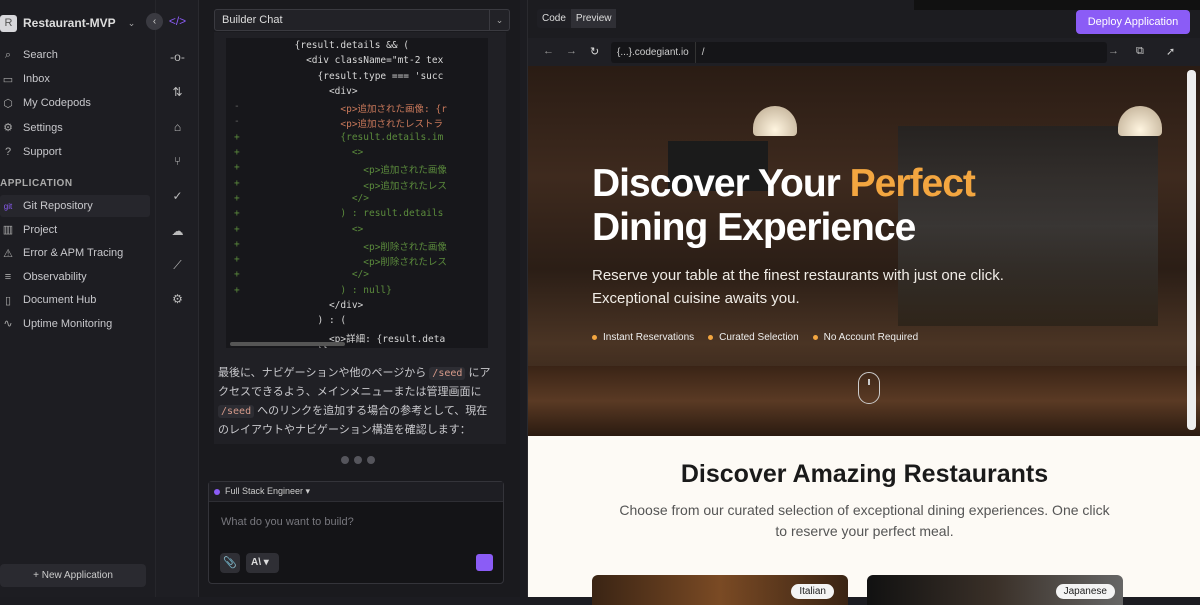 Image resolution: width=1200 pixels, height=605 pixels. I want to click on code-line: - <p>追加されたレストラ, so click(357, 123).